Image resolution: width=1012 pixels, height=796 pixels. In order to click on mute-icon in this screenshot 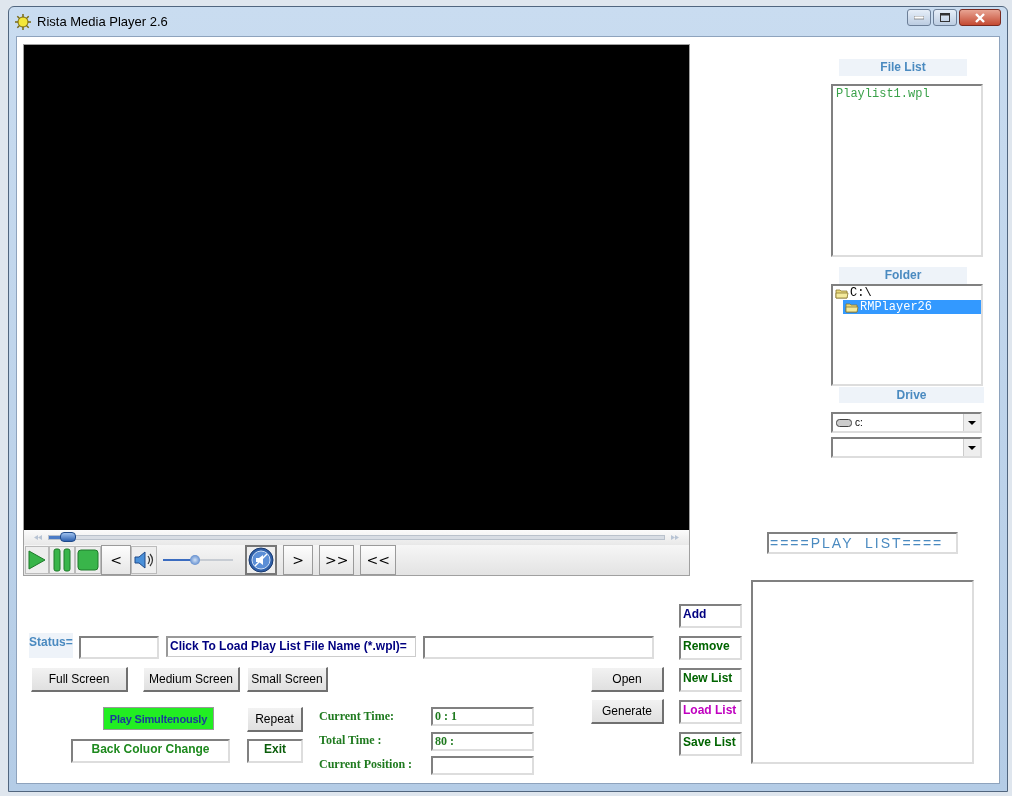, I will do `click(261, 560)`.